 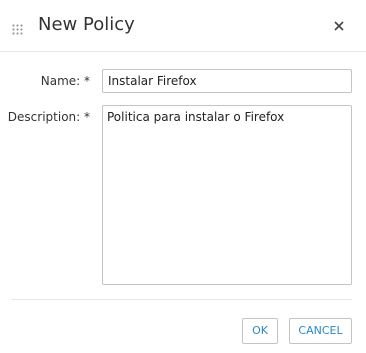 I want to click on drag-grip-icon, so click(x=17, y=27).